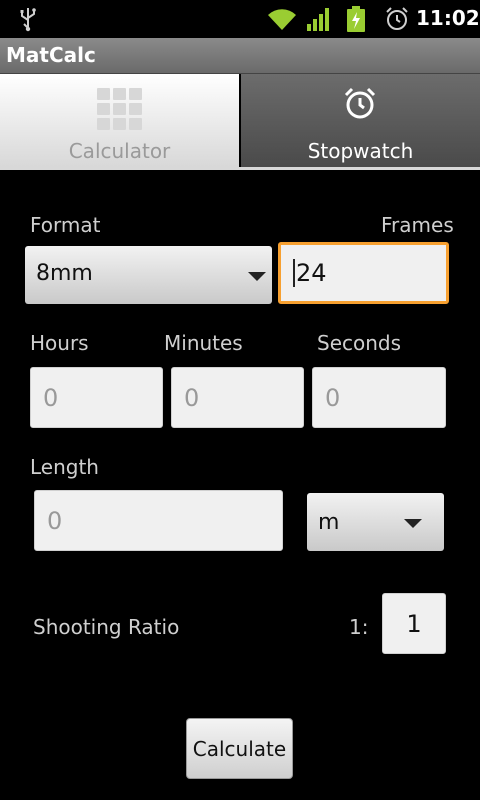 The width and height of the screenshot is (480, 800). I want to click on minutes-placeholder: 0, so click(192, 397).